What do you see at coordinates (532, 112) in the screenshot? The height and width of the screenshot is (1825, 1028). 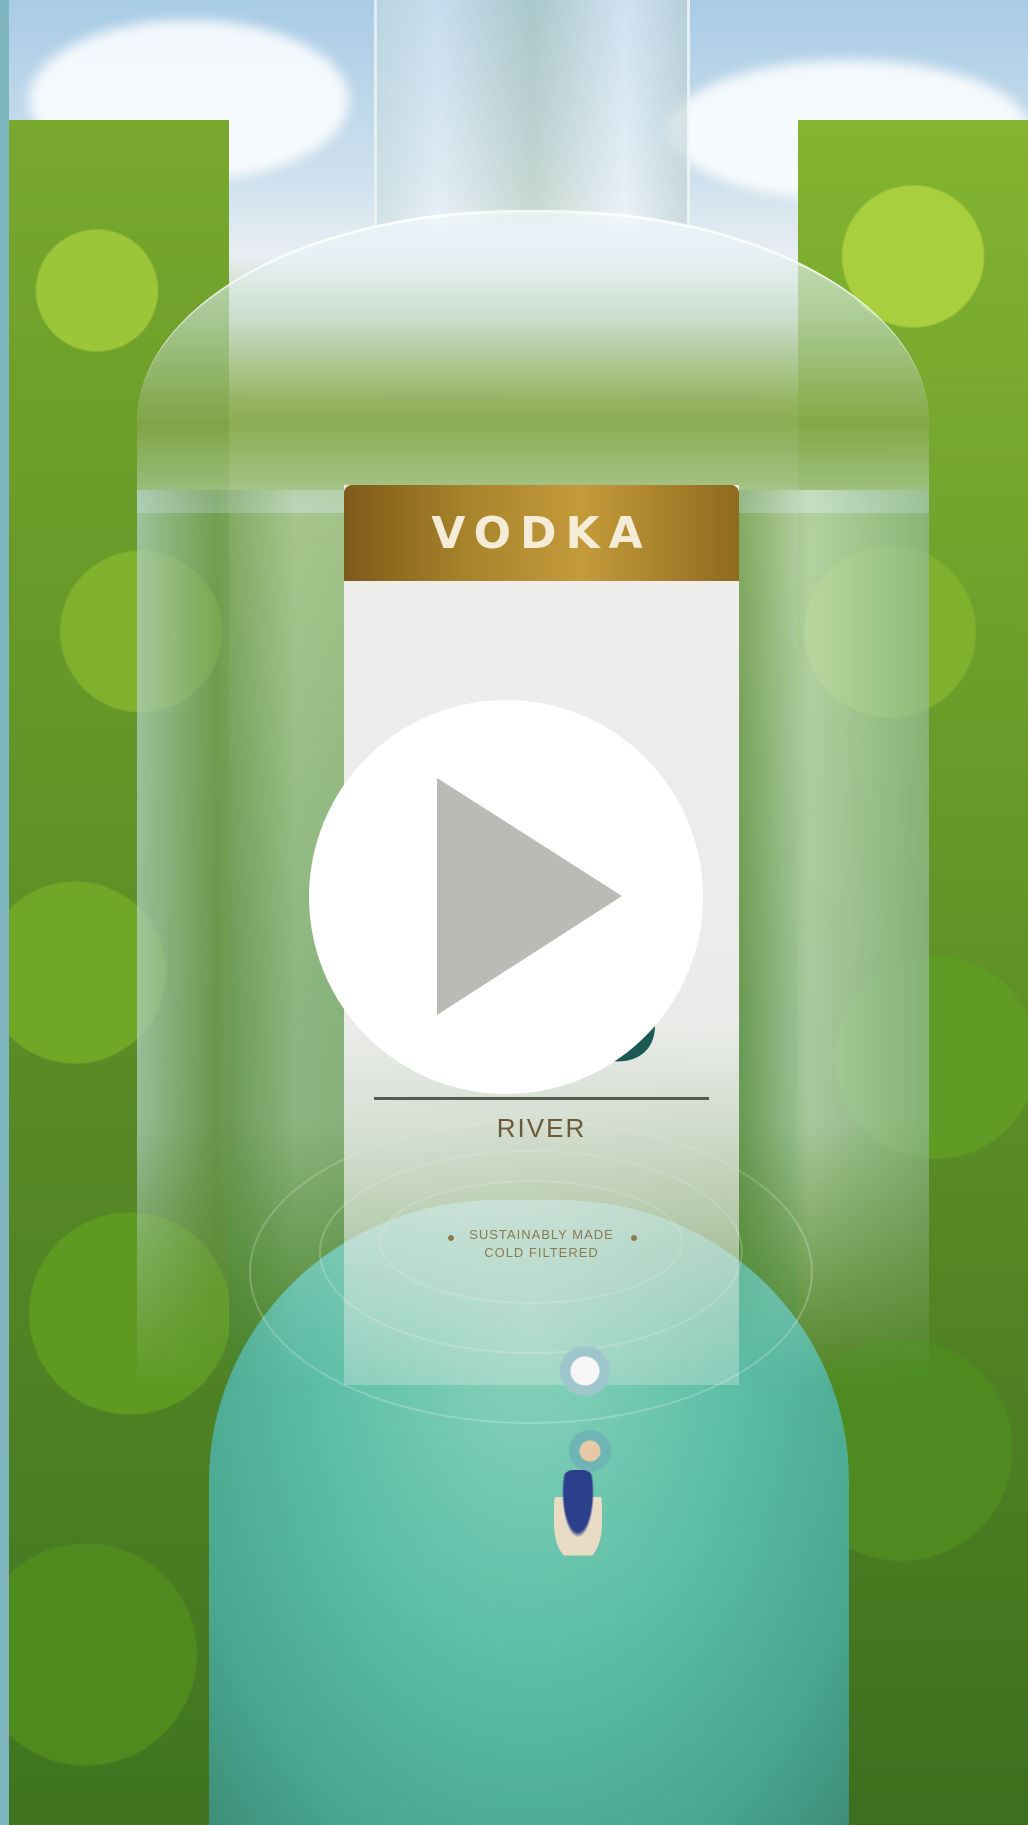 I see `bottle-neck` at bounding box center [532, 112].